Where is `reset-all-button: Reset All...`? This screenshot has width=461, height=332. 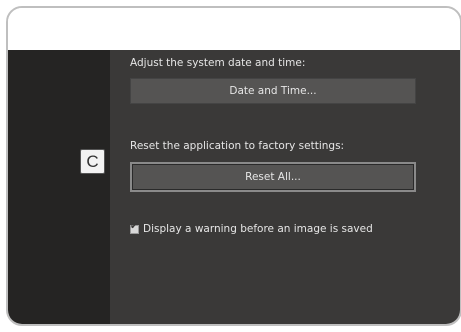
reset-all-button: Reset All... is located at coordinates (273, 177).